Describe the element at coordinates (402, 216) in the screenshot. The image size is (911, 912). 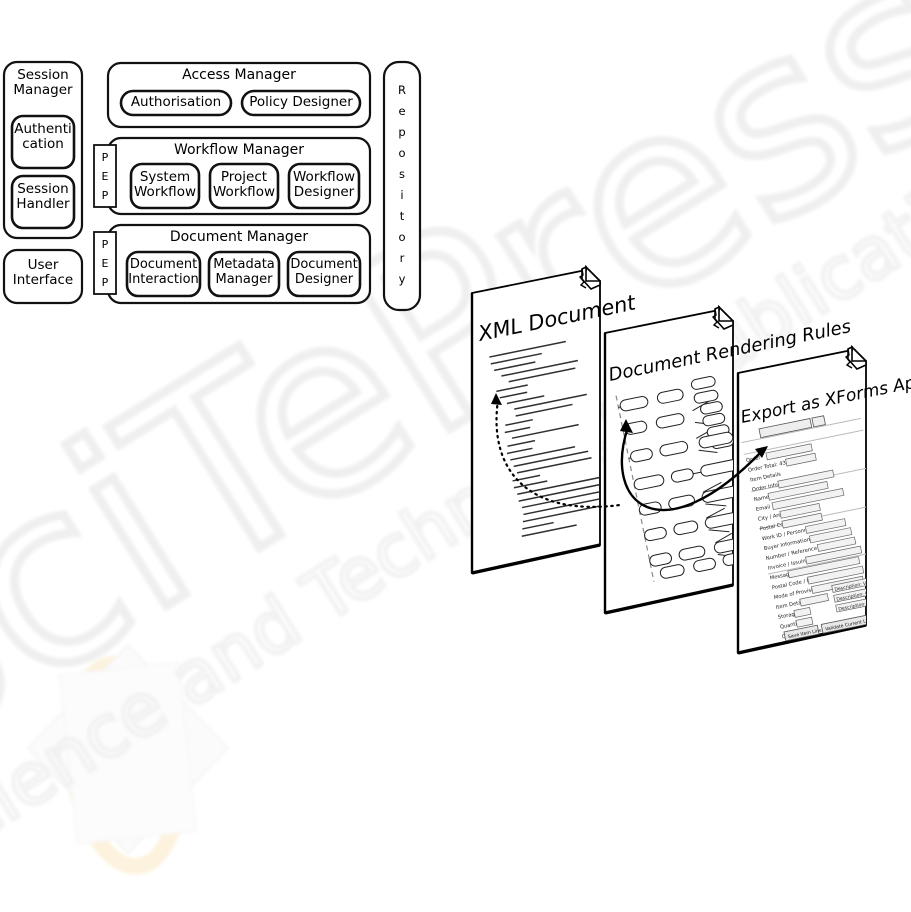
I see `repository-letter: t` at that location.